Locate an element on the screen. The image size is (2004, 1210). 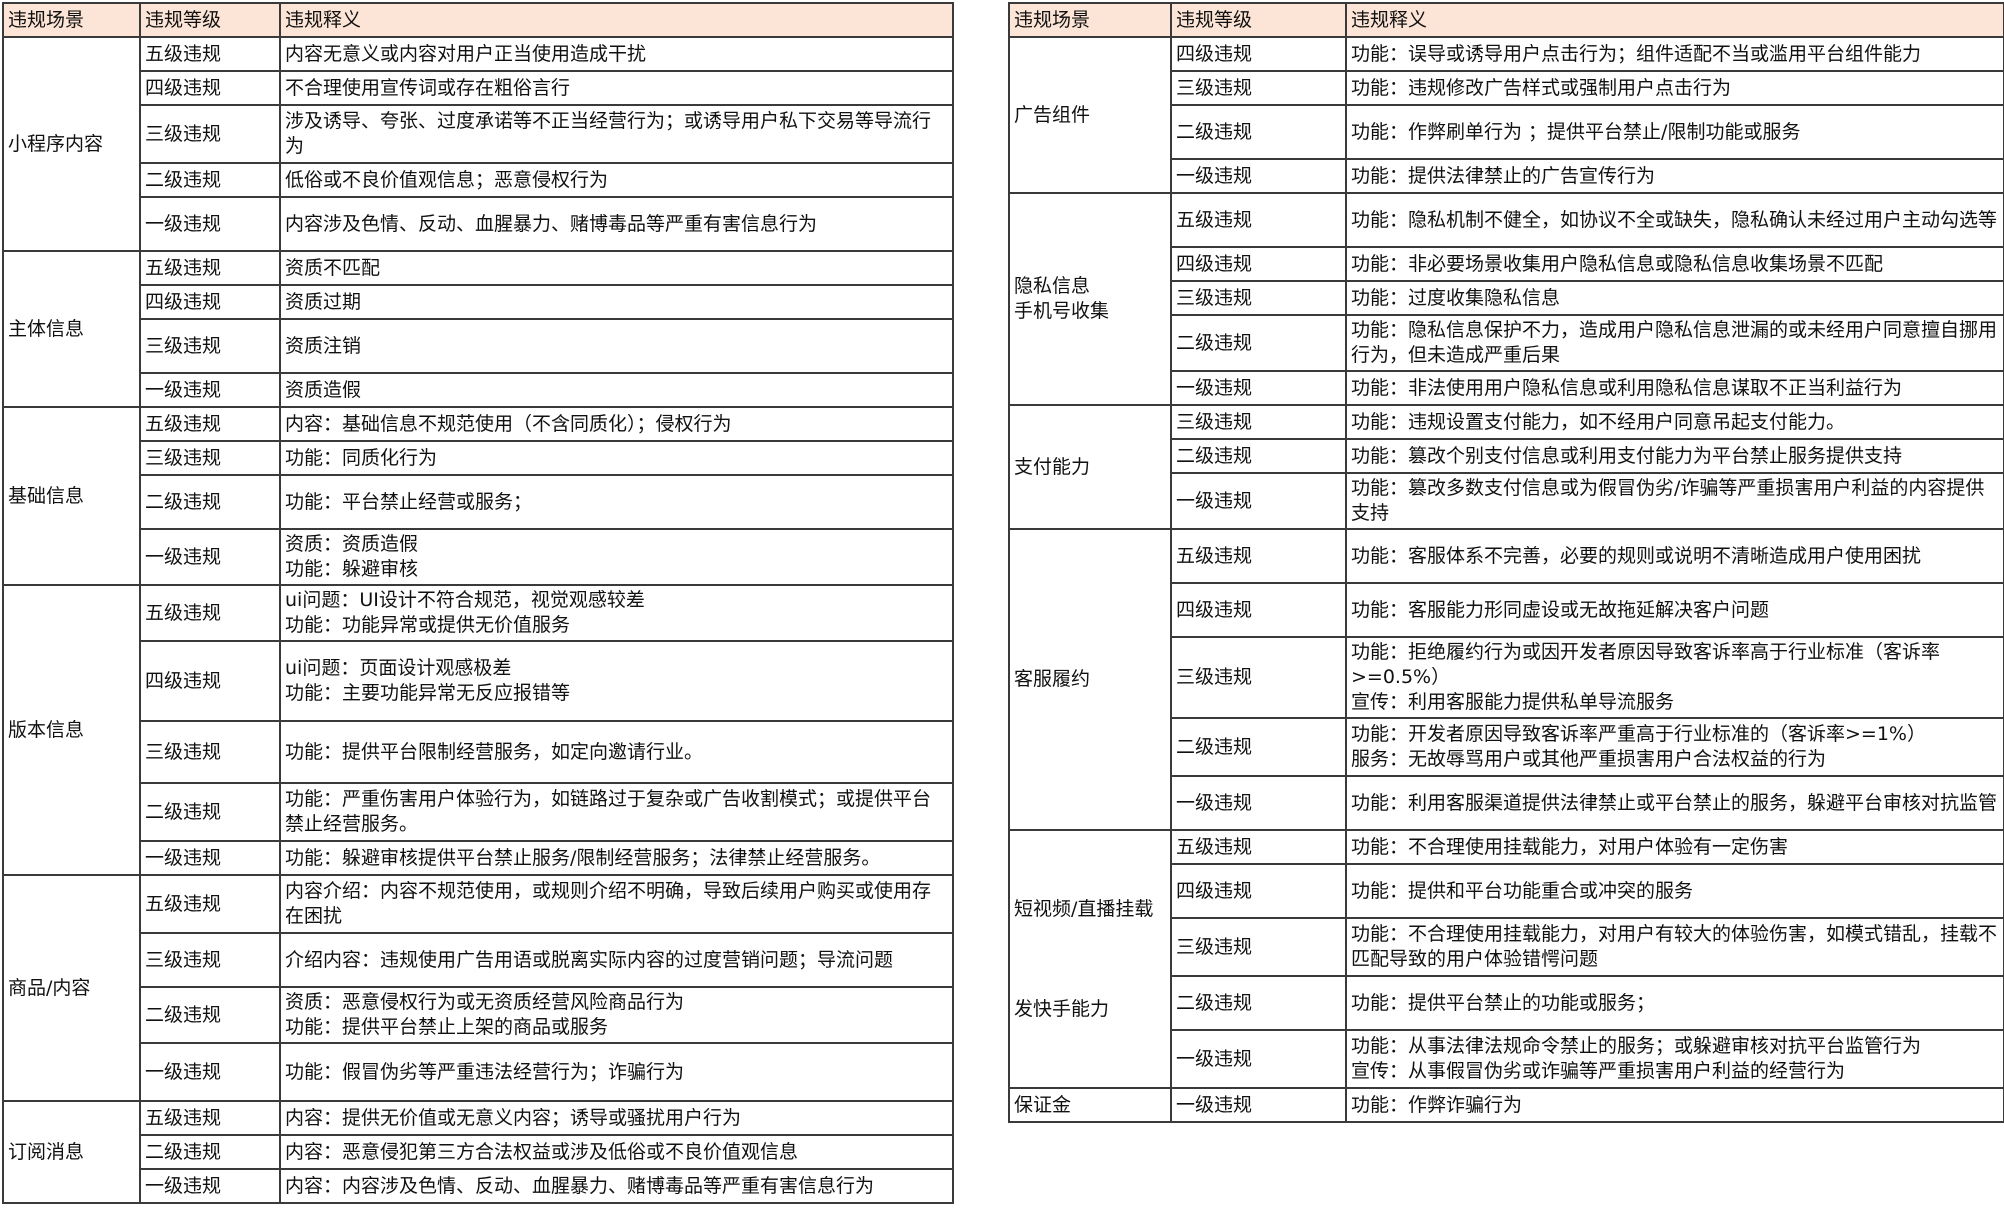
scene-cell: 隐私信息 手机号收集 is located at coordinates (1090, 299).